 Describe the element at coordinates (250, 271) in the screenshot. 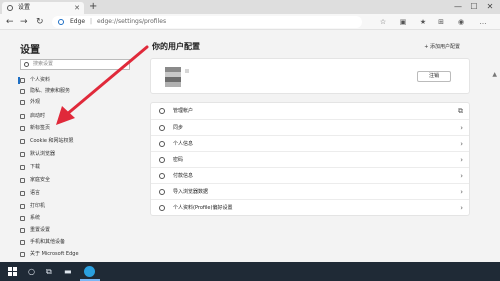

I see `windows-taskbar: ○ ⧉ ▬` at that location.